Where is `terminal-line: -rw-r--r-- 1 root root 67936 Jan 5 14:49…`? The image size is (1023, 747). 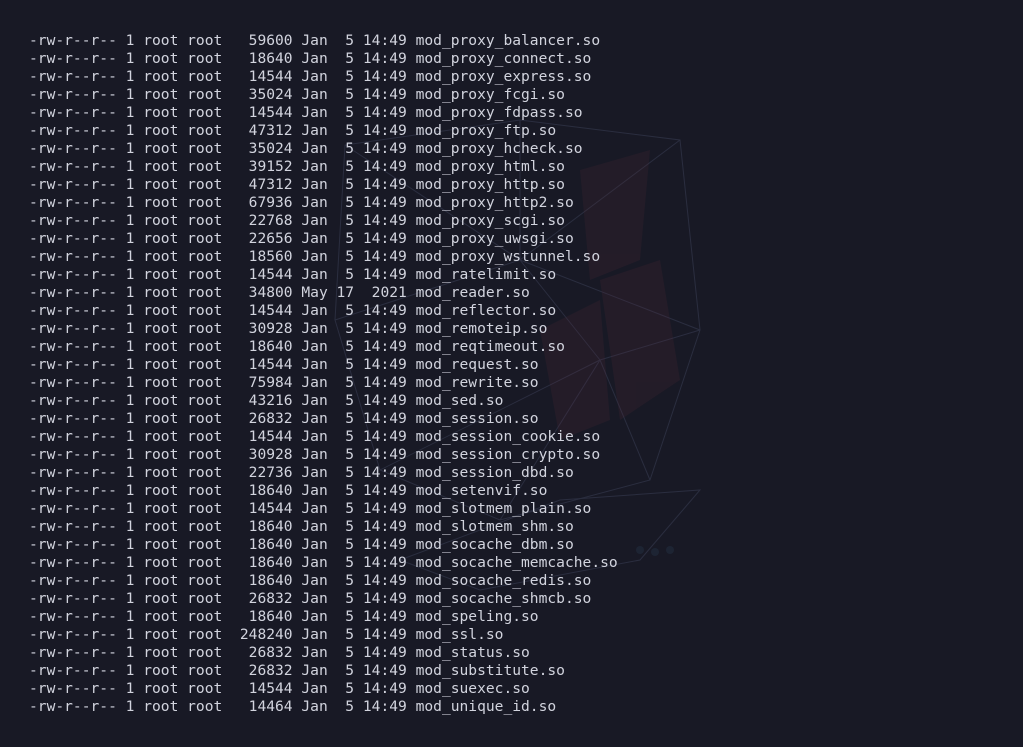
terminal-line: -rw-r--r-- 1 root root 67936 Jan 5 14:49… is located at coordinates (301, 202).